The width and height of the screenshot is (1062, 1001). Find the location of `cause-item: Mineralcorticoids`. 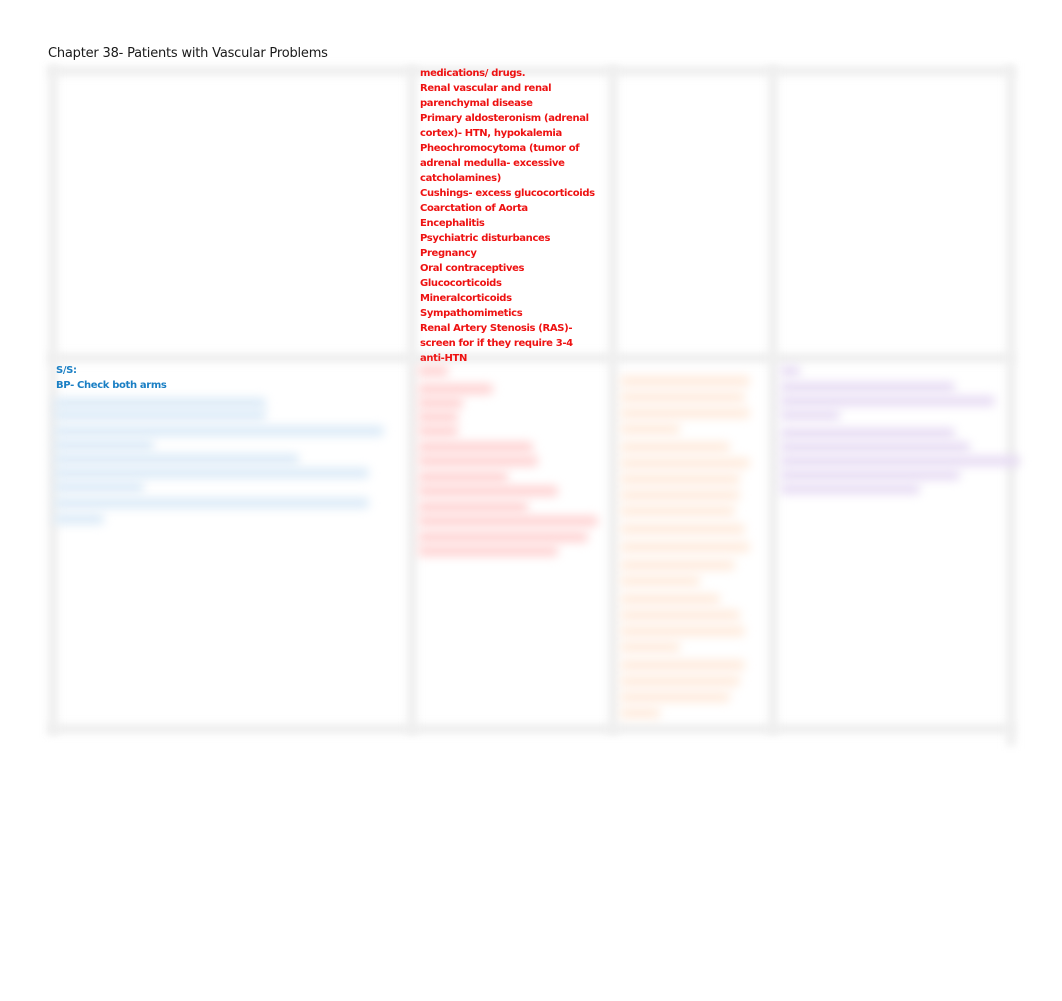

cause-item: Mineralcorticoids is located at coordinates (466, 298).